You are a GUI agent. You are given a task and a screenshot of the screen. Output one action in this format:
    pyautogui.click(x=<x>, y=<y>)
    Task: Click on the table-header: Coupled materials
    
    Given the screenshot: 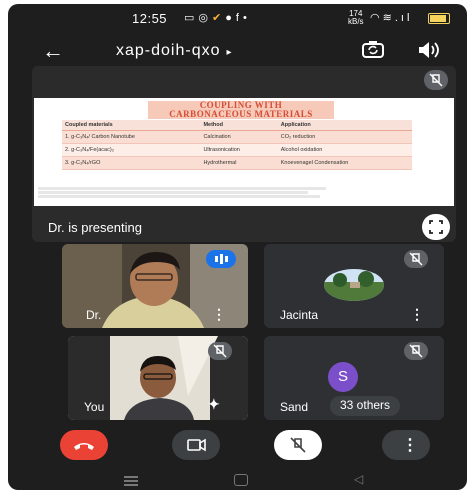 What is the action you would take?
    pyautogui.click(x=131, y=125)
    